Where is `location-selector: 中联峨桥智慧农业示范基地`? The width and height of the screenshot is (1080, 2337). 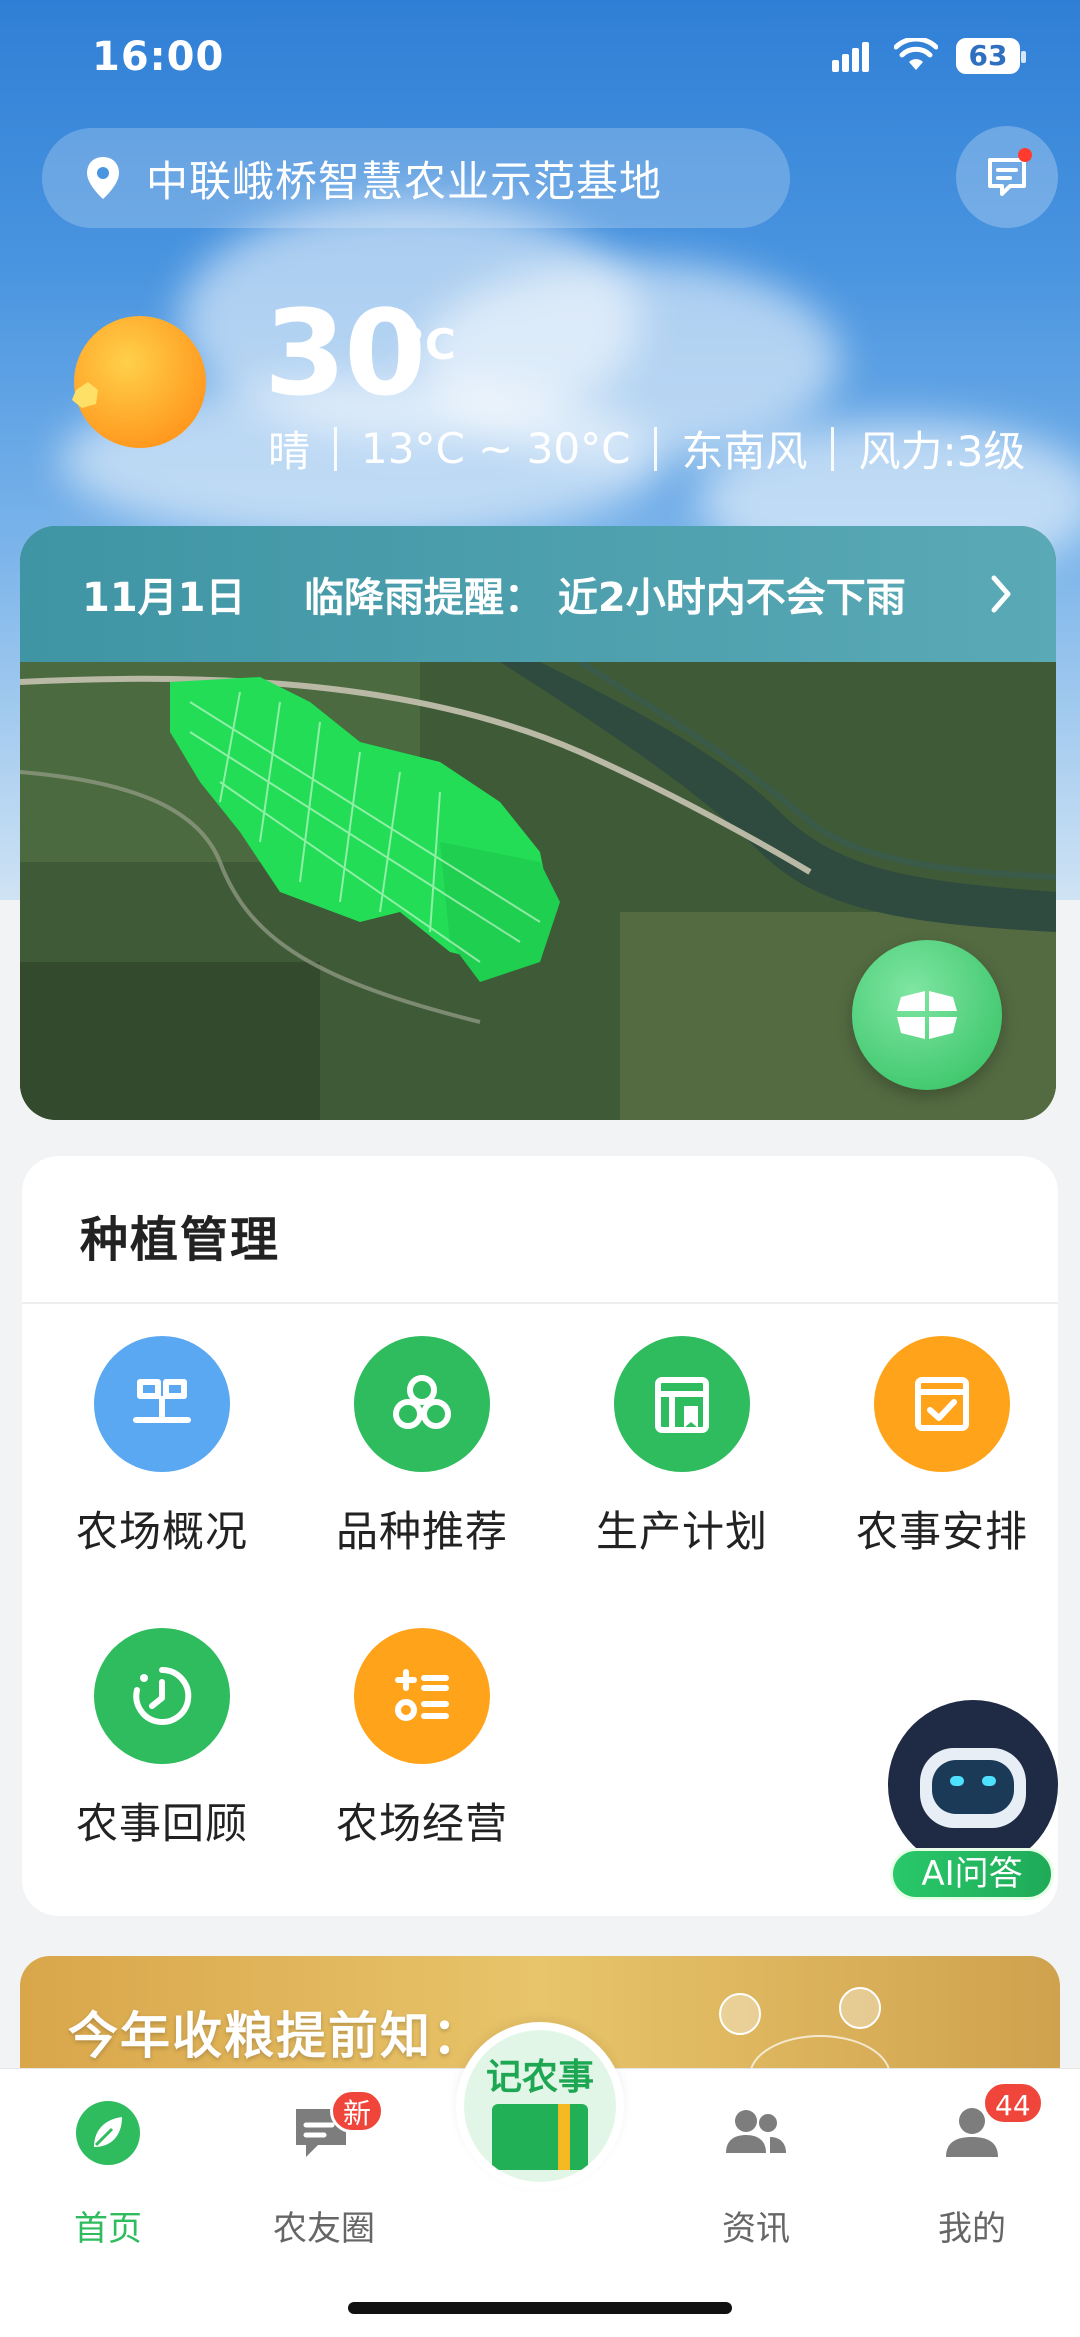 location-selector: 中联峨桥智慧农业示范基地 is located at coordinates (416, 178).